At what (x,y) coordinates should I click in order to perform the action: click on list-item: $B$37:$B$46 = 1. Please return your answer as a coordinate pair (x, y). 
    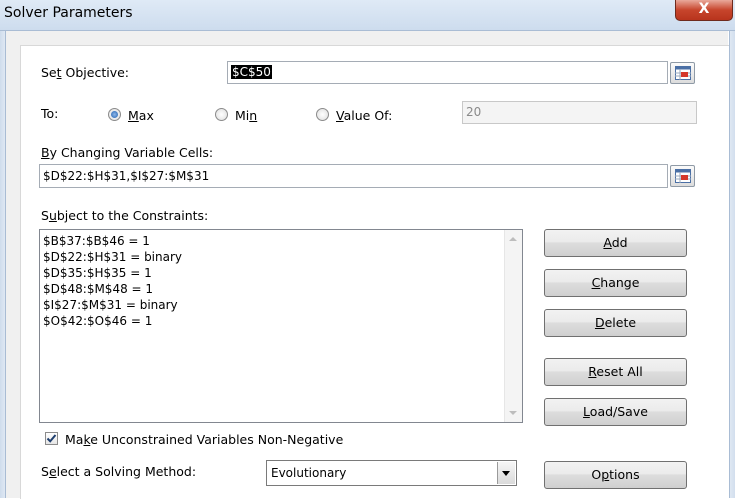
    Looking at the image, I should click on (112, 241).